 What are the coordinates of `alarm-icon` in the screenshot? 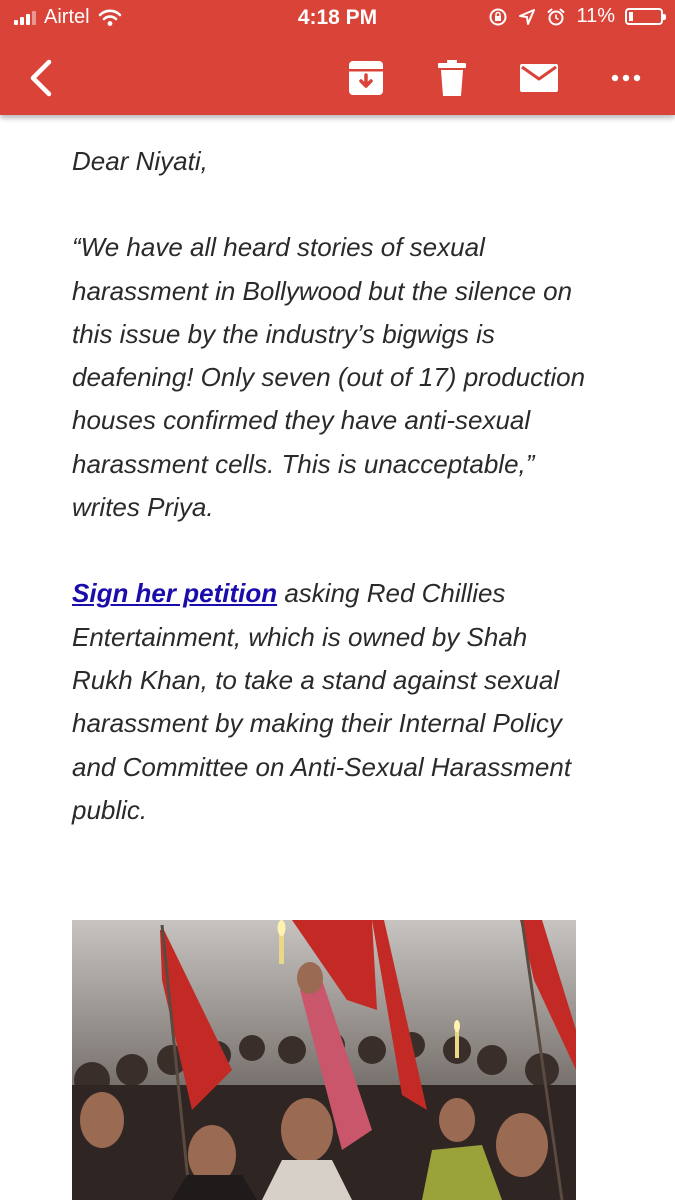 It's located at (556, 16).